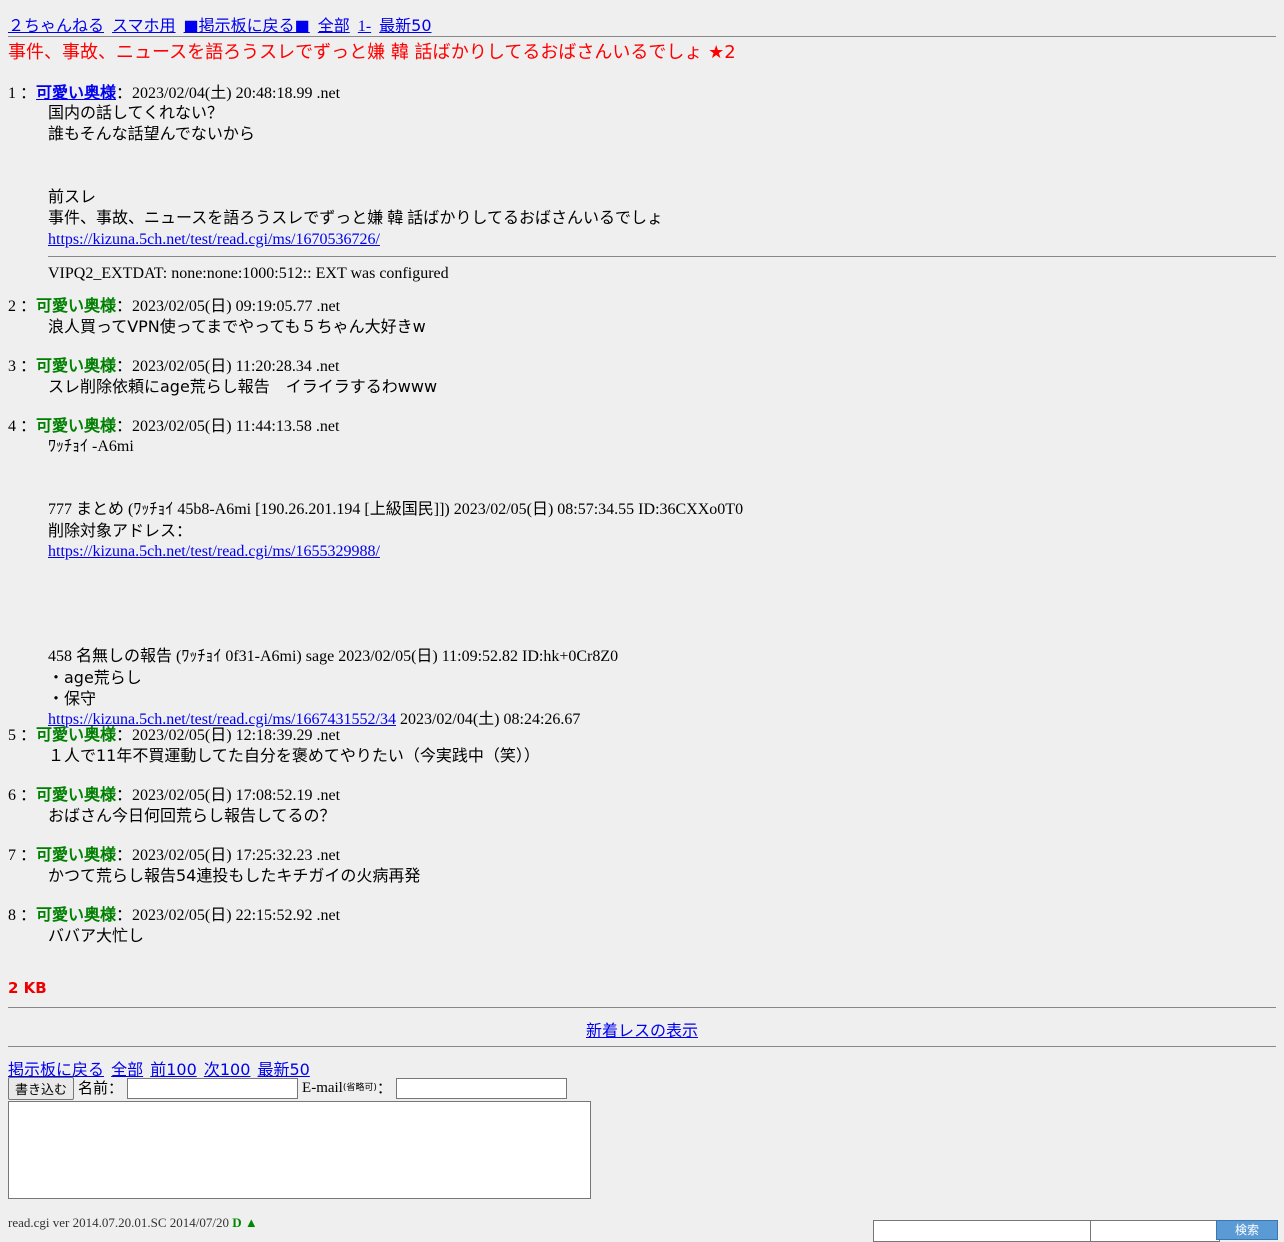 Image resolution: width=1284 pixels, height=1242 pixels. Describe the element at coordinates (95, 677) in the screenshot. I see `post-line: ・age荒らし` at that location.